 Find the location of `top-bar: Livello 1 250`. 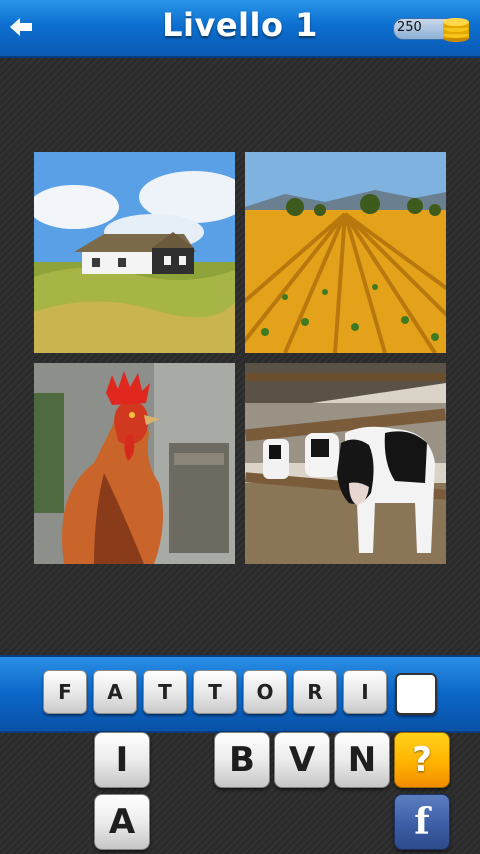

top-bar: Livello 1 250 is located at coordinates (240, 29).